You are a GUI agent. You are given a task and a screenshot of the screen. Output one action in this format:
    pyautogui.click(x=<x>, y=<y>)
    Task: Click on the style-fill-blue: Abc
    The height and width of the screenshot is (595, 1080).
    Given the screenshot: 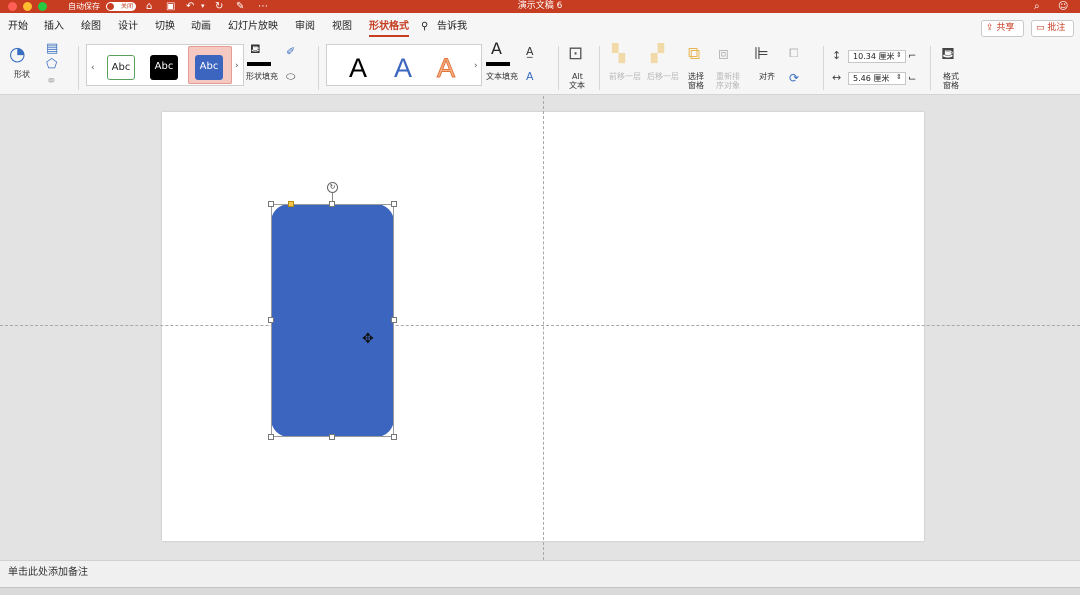 What is the action you would take?
    pyautogui.click(x=209, y=67)
    